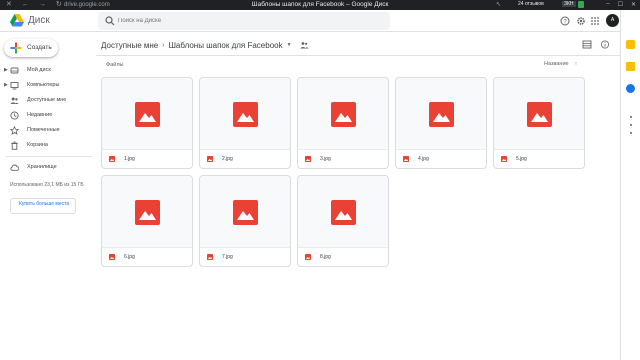  What do you see at coordinates (39, 47) in the screenshot?
I see `create-label: Создать` at bounding box center [39, 47].